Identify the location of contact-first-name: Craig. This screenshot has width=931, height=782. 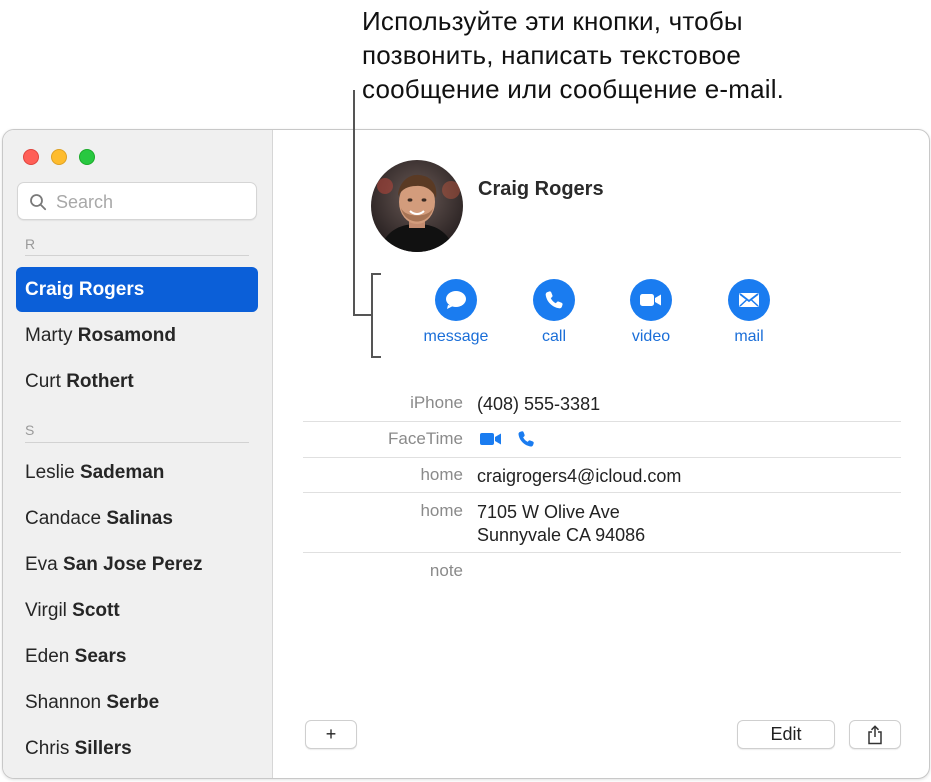
(49, 289).